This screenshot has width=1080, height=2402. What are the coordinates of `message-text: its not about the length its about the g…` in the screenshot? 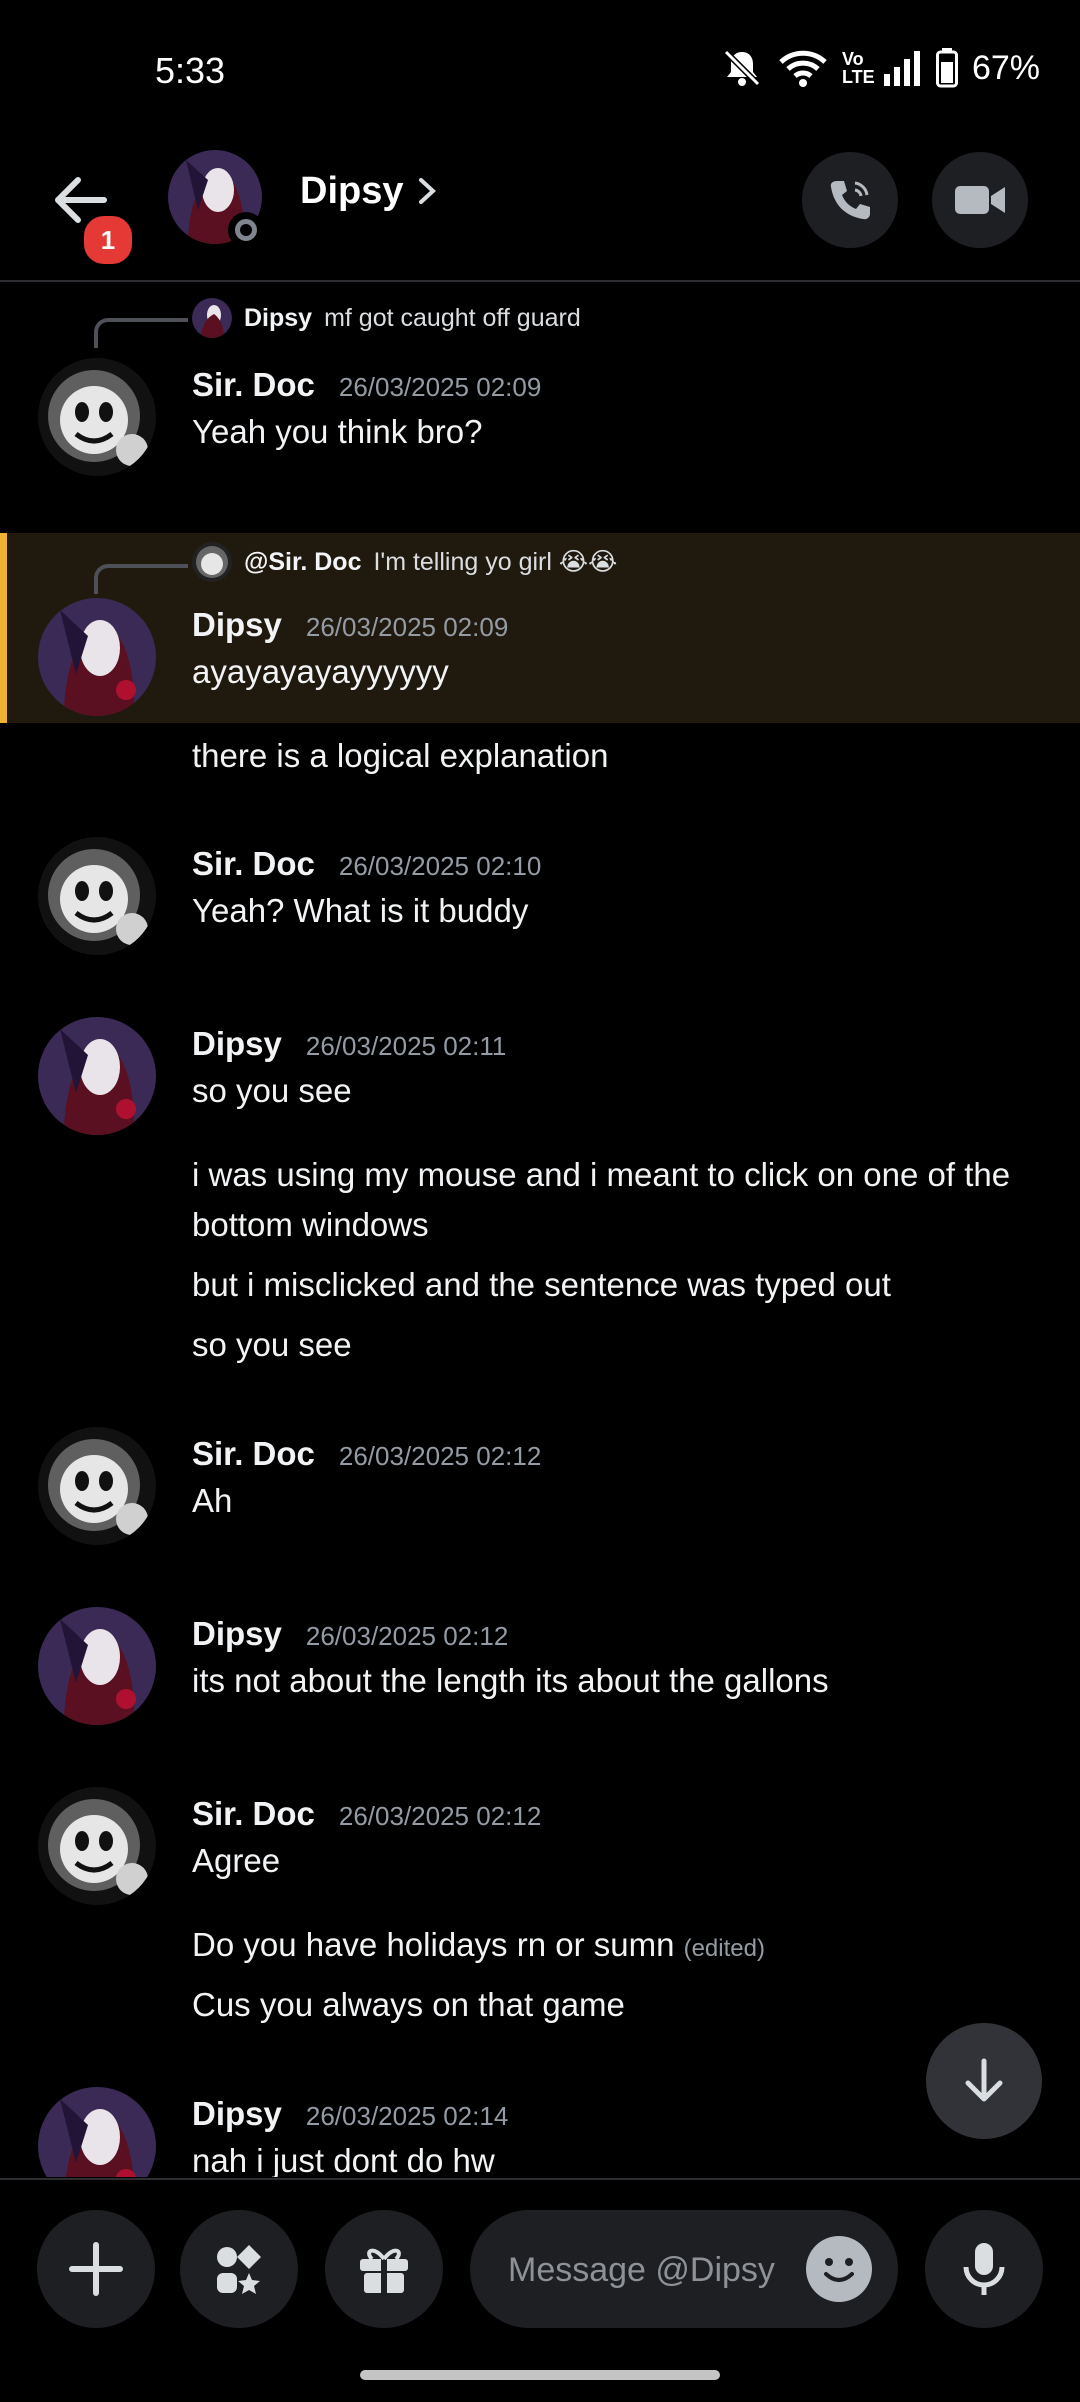 It's located at (510, 1680).